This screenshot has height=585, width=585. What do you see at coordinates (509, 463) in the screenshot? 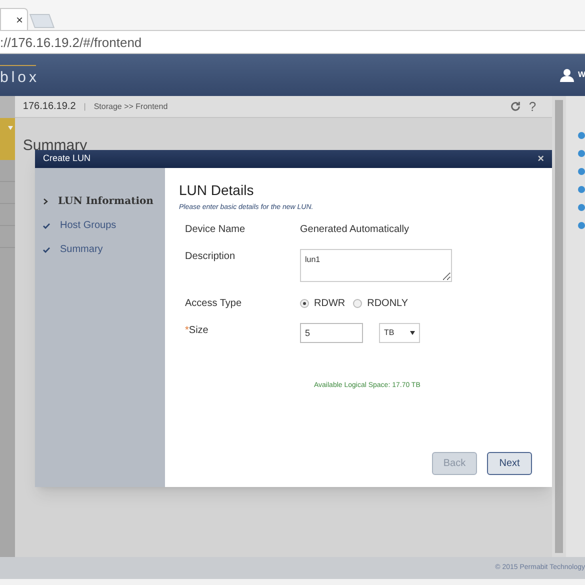
I see `wizard-button: Next` at bounding box center [509, 463].